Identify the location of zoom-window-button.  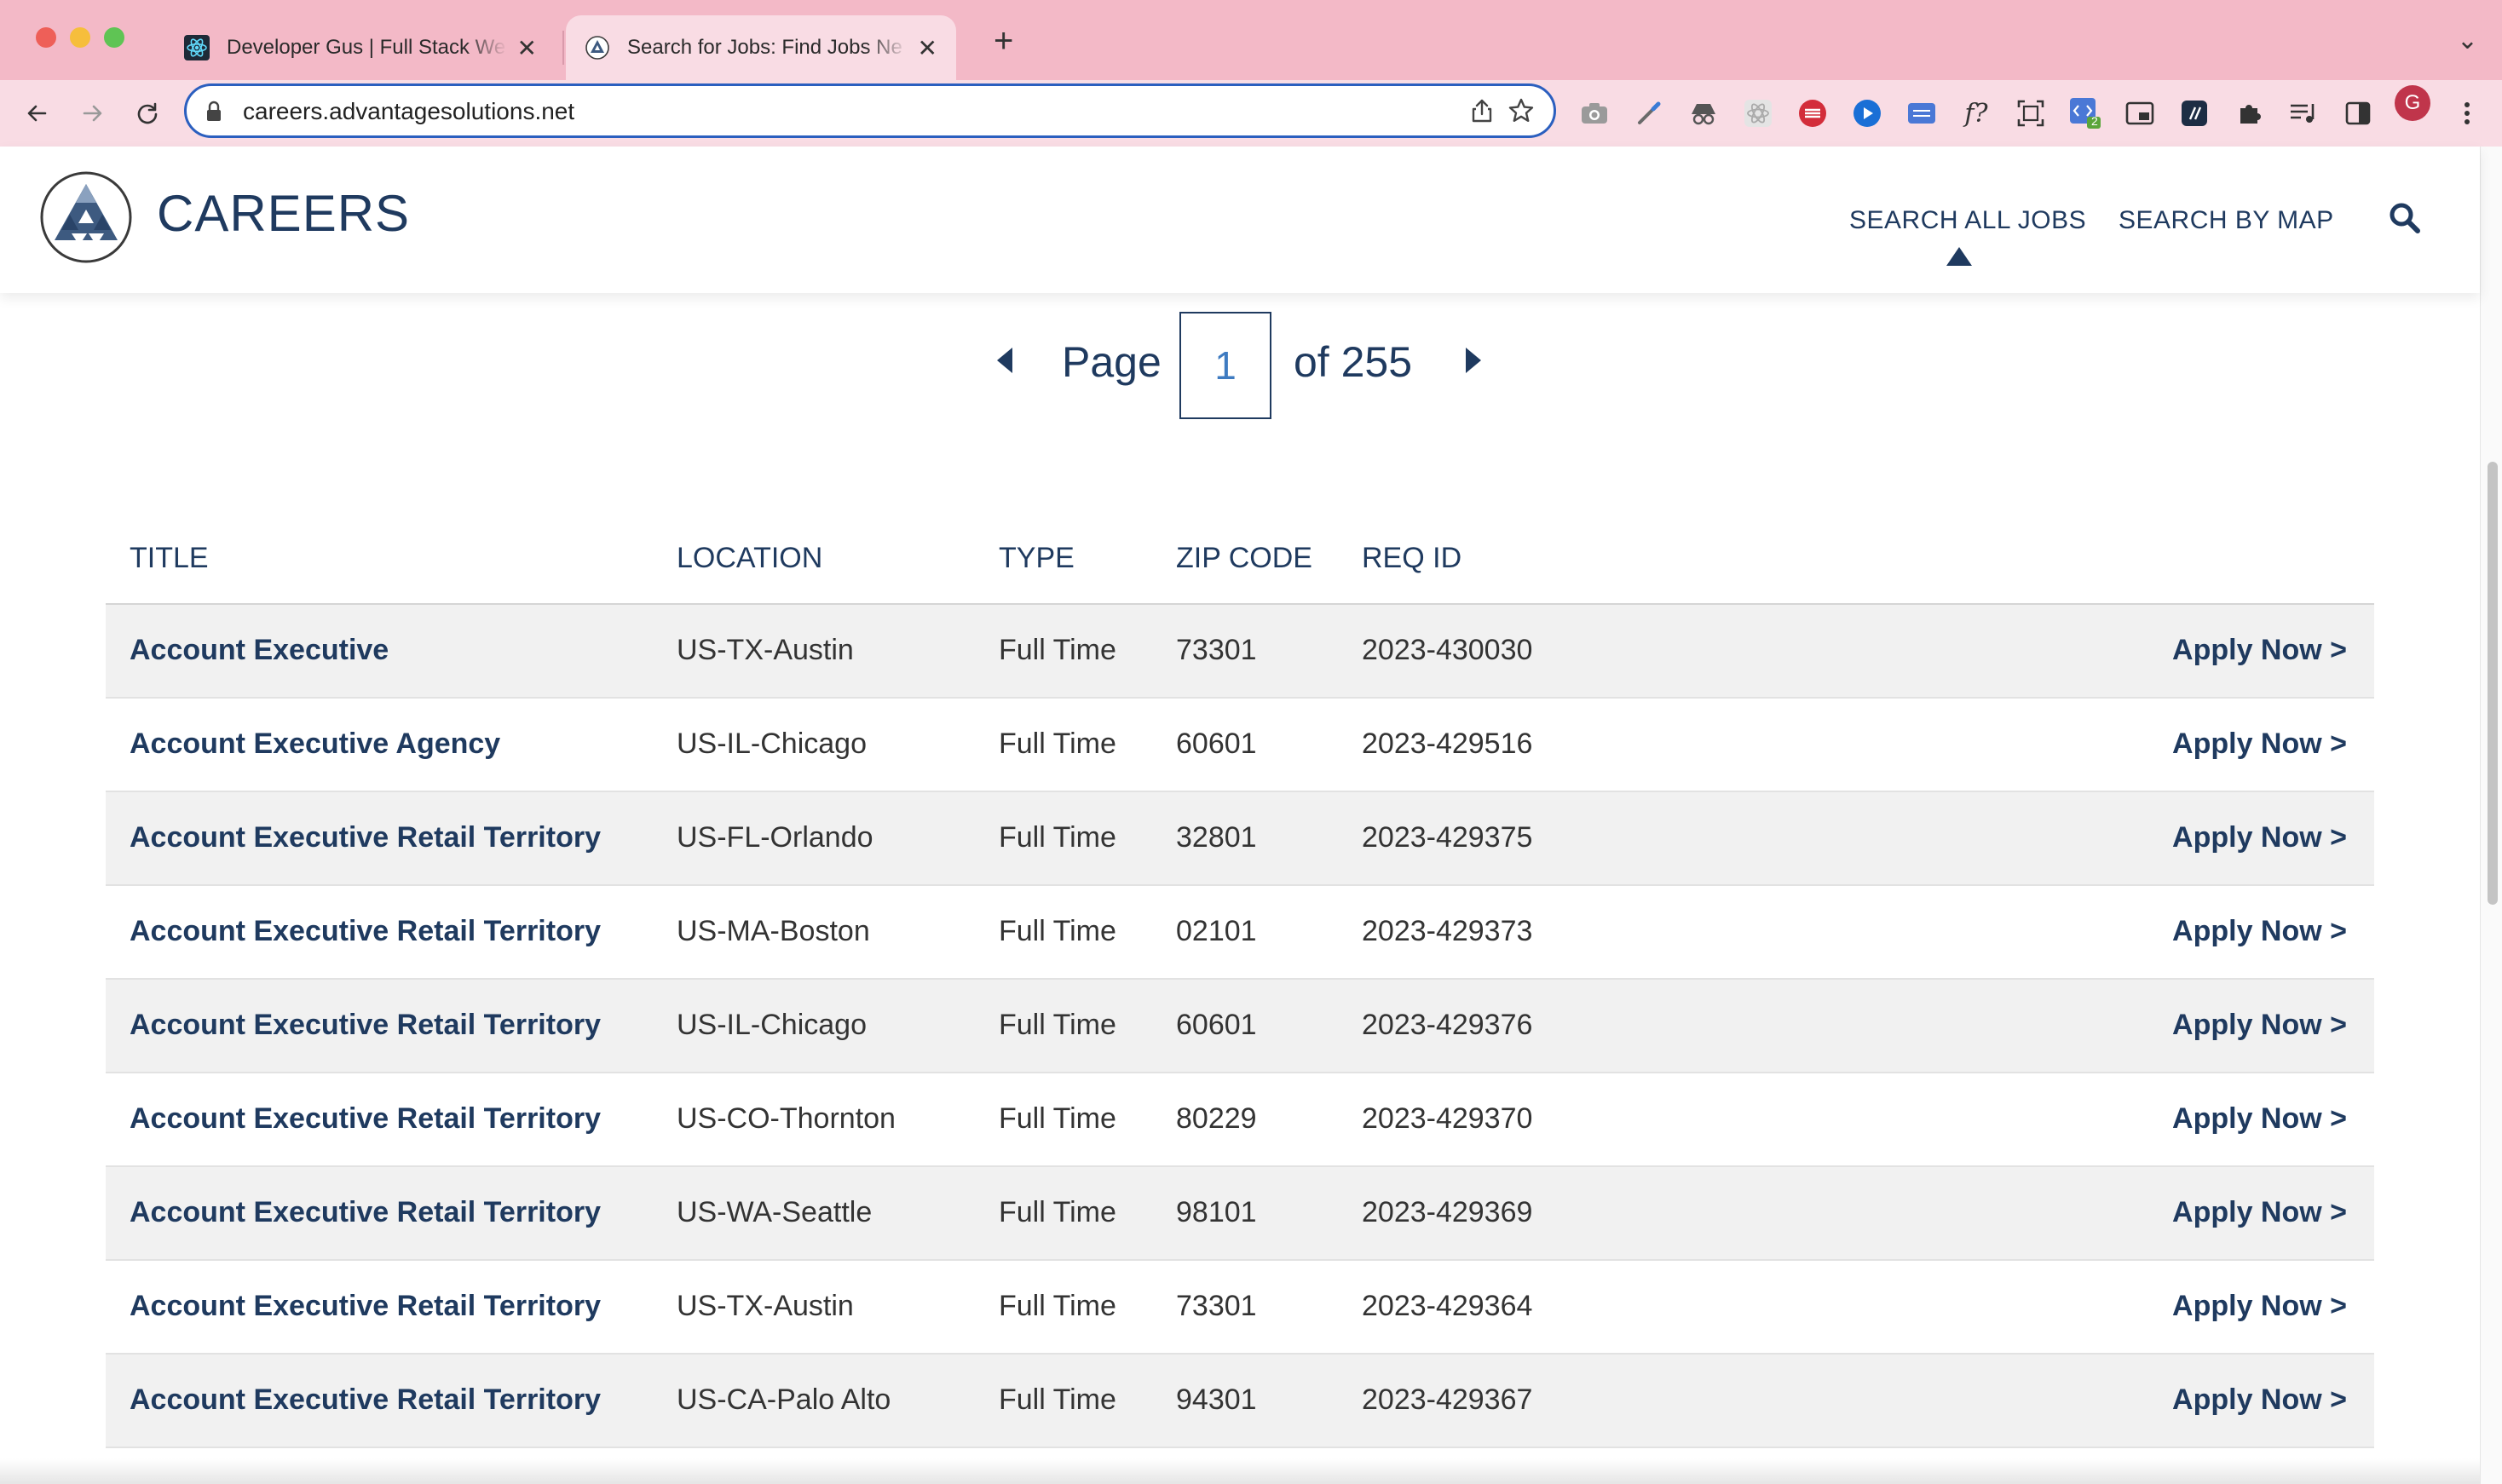
(114, 37).